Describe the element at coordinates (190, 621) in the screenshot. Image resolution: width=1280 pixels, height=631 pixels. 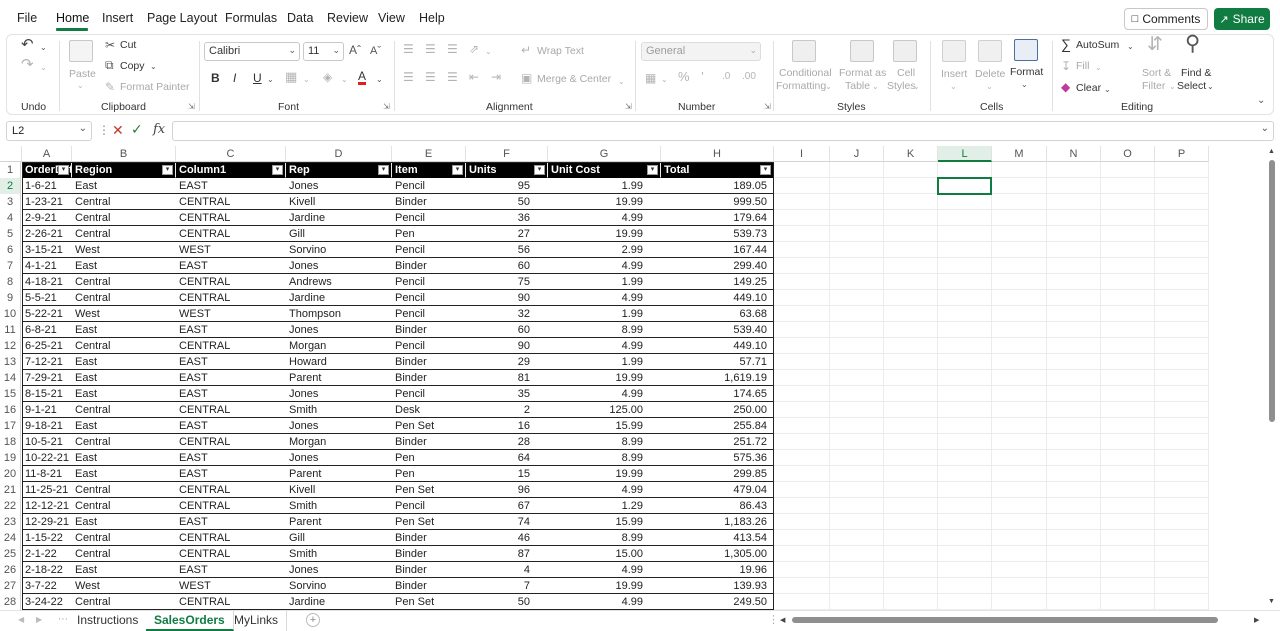
I see `sheet-tab-salesorders: SalesOrders` at that location.